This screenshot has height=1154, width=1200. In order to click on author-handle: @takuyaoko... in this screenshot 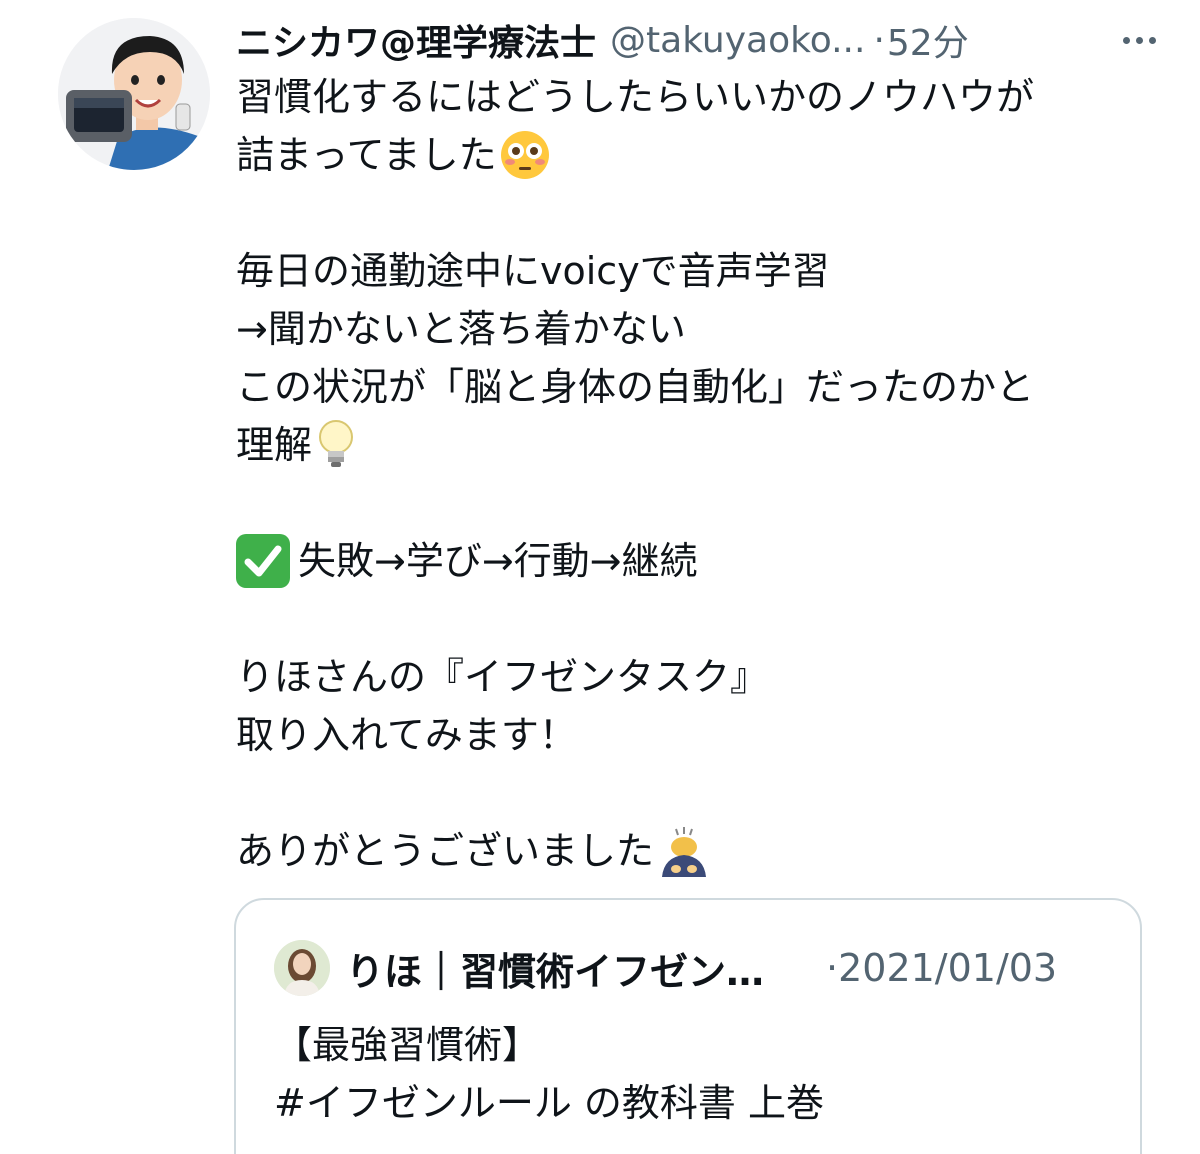, I will do `click(737, 40)`.